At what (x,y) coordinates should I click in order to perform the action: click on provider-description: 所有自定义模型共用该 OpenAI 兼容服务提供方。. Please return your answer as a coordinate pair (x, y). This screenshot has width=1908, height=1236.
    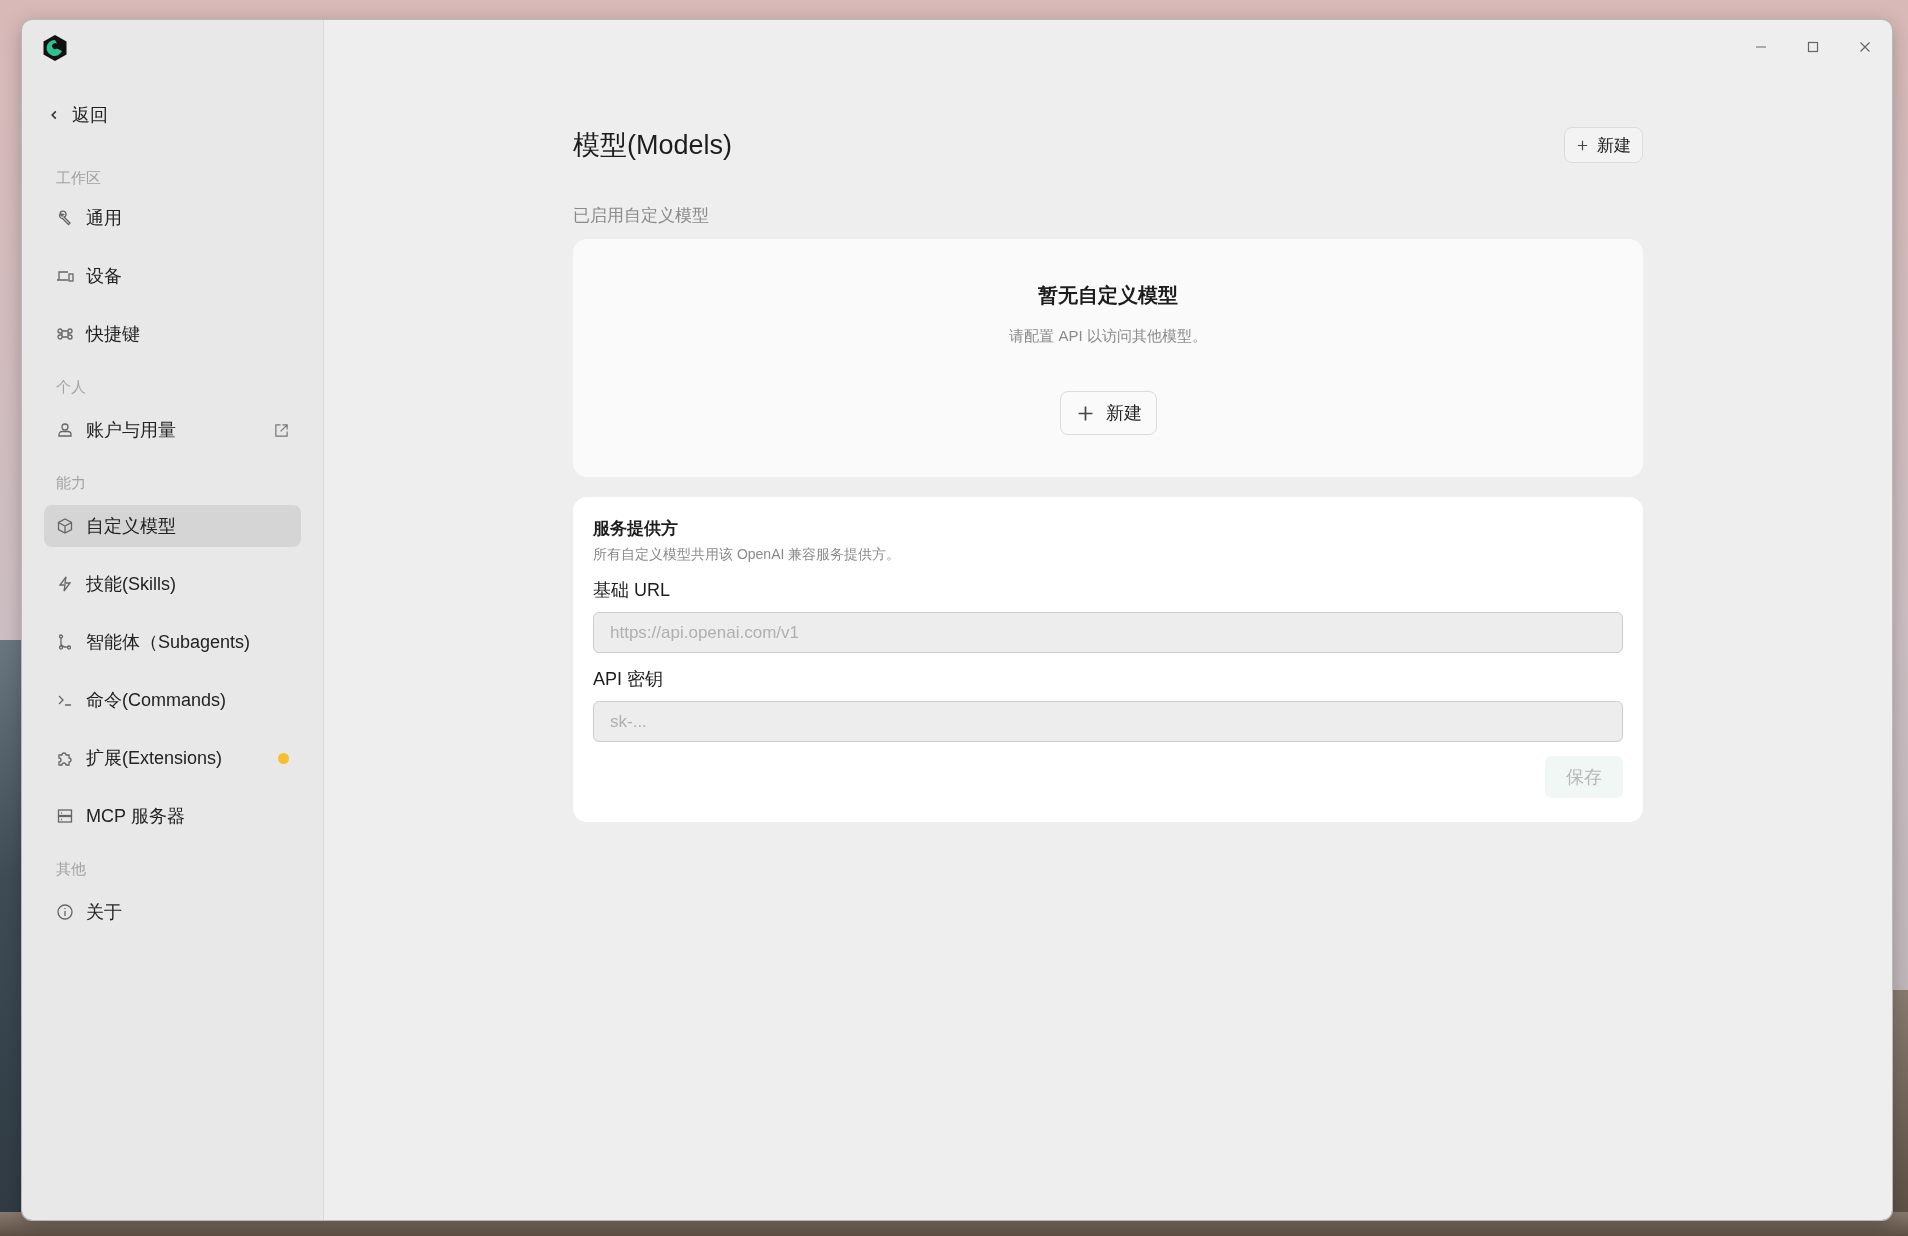
    Looking at the image, I should click on (747, 555).